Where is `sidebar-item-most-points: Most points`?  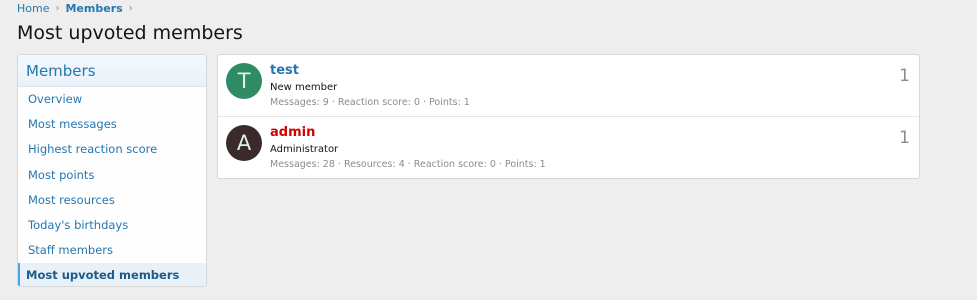 sidebar-item-most-points: Most points is located at coordinates (112, 175).